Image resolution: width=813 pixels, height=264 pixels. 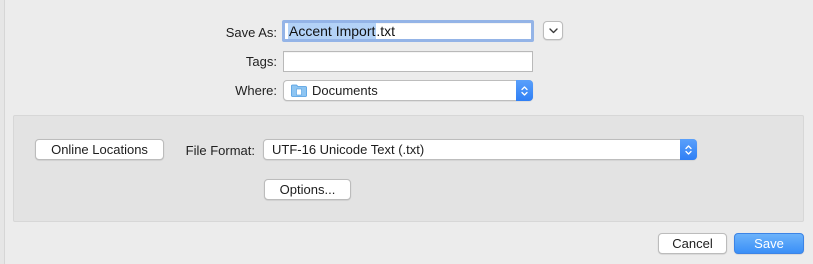 What do you see at coordinates (299, 90) in the screenshot?
I see `folder-icon` at bounding box center [299, 90].